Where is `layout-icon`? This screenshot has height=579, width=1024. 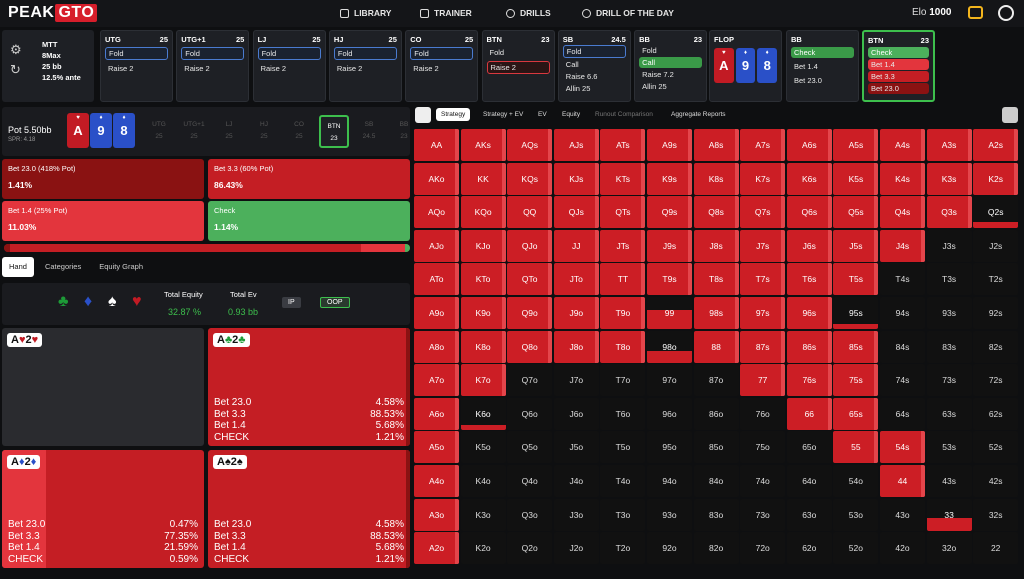 layout-icon is located at coordinates (423, 115).